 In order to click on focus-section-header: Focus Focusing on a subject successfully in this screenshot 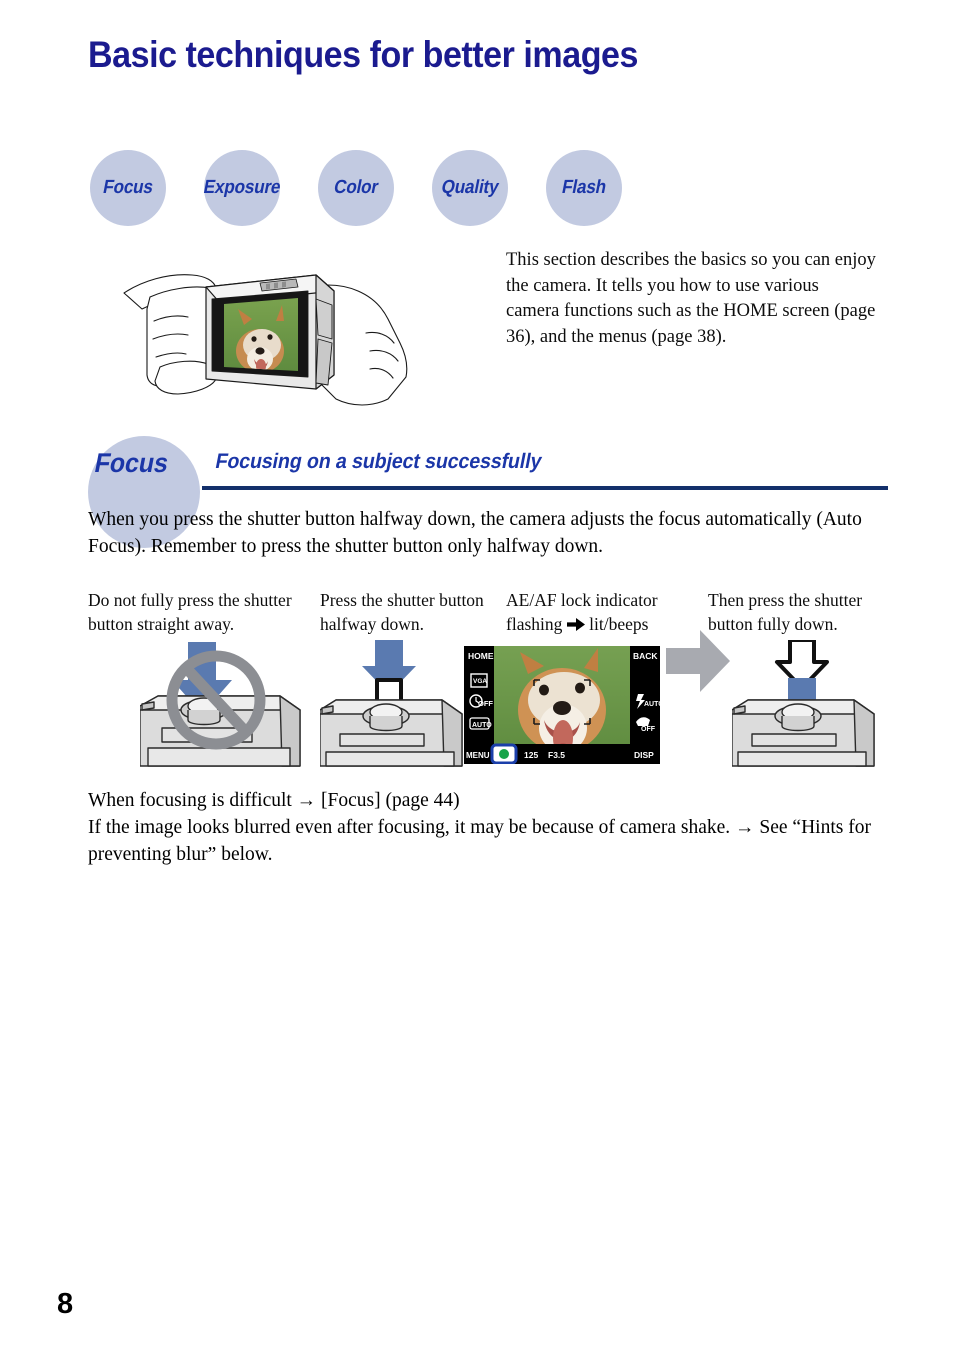, I will do `click(488, 492)`.